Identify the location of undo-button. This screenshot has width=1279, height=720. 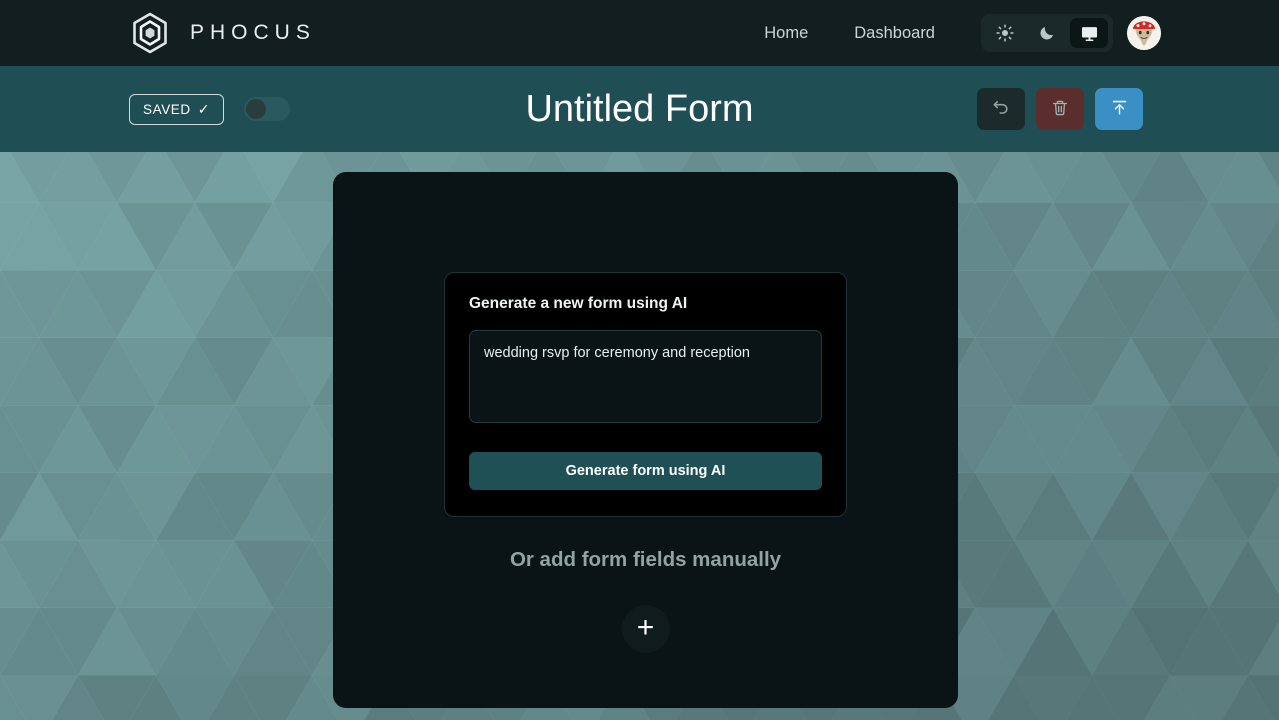
(1001, 109).